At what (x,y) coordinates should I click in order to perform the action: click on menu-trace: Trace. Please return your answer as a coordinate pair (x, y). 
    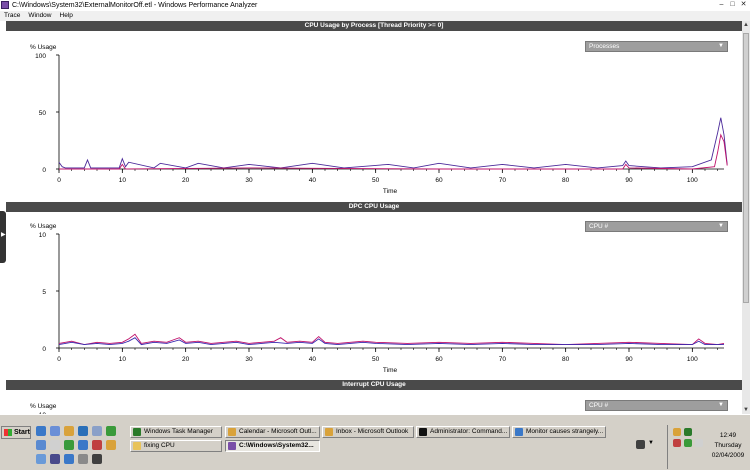
    Looking at the image, I should click on (12, 16).